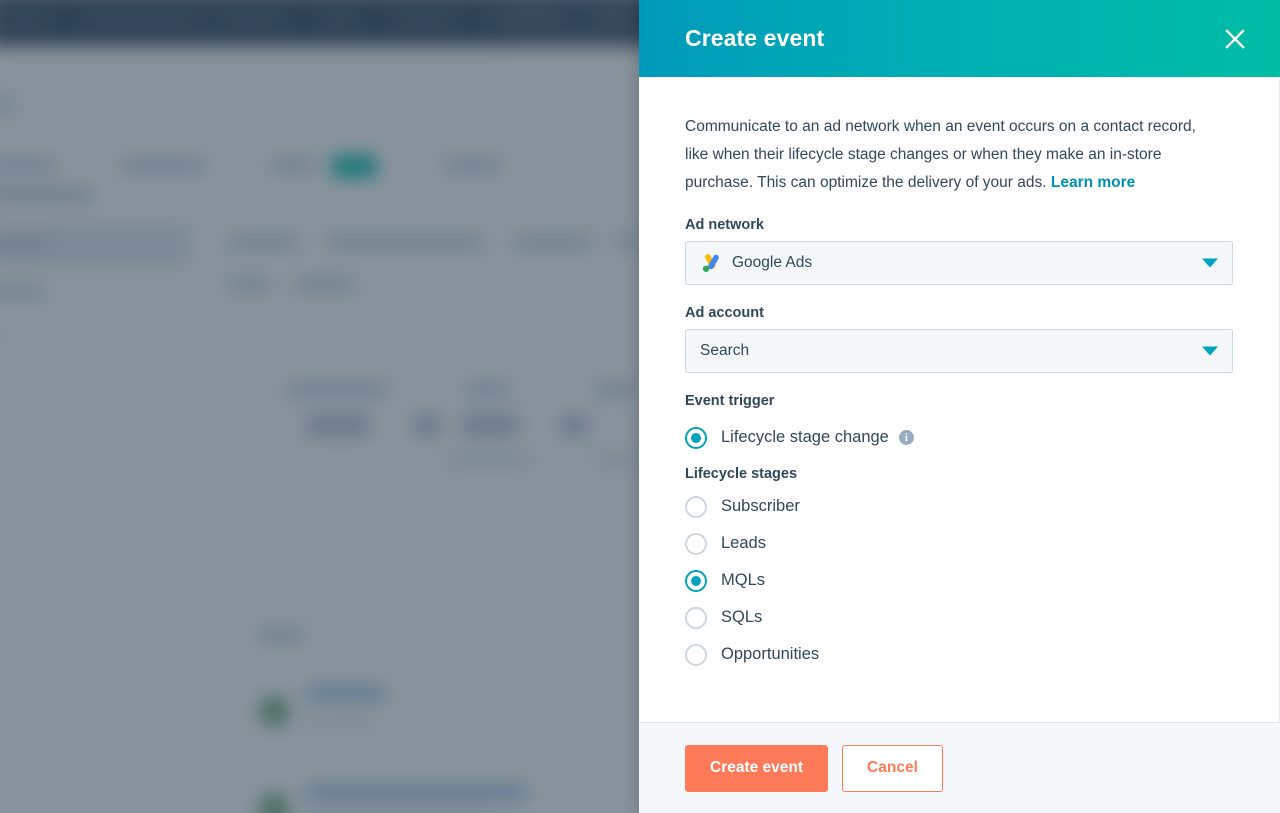 This screenshot has width=1280, height=813. Describe the element at coordinates (741, 474) in the screenshot. I see `lifecycle-stages-label: Lifecycle stages` at that location.